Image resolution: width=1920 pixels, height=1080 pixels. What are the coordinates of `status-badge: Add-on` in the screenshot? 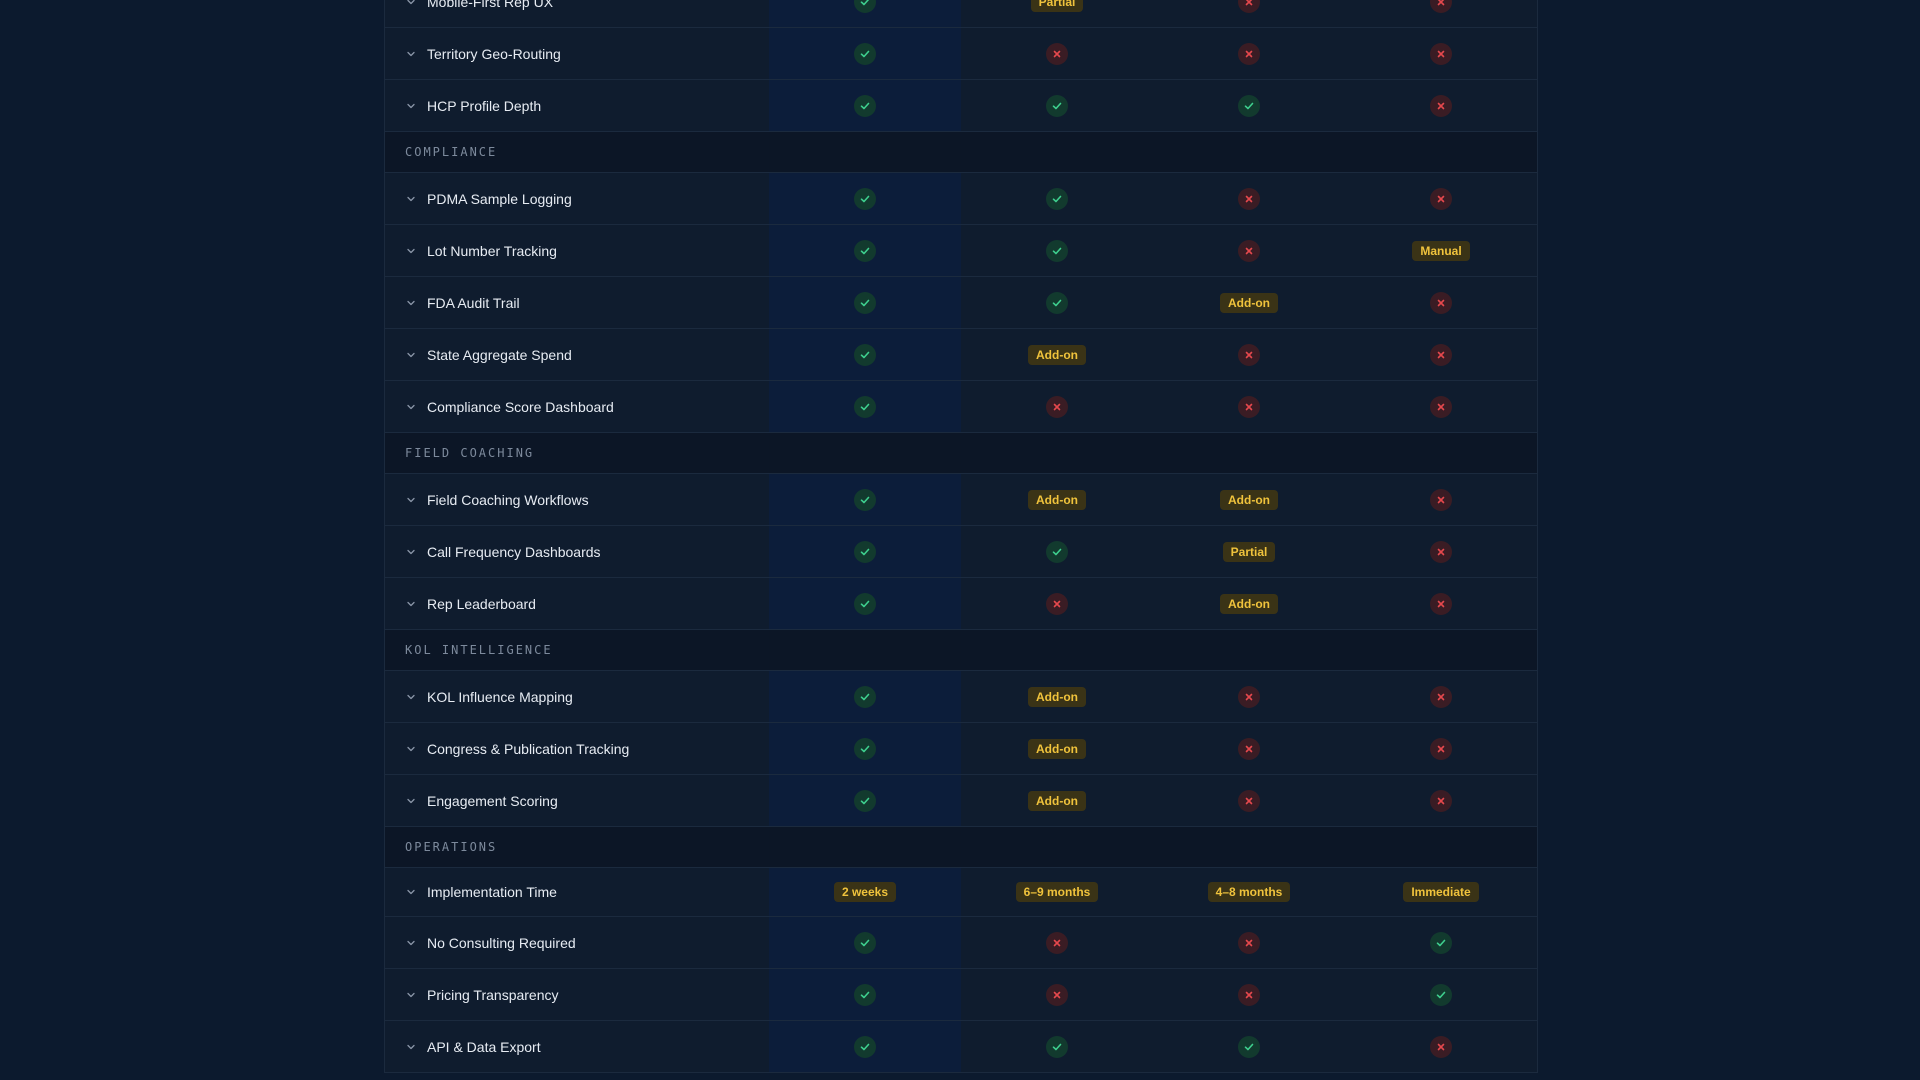 It's located at (1057, 499).